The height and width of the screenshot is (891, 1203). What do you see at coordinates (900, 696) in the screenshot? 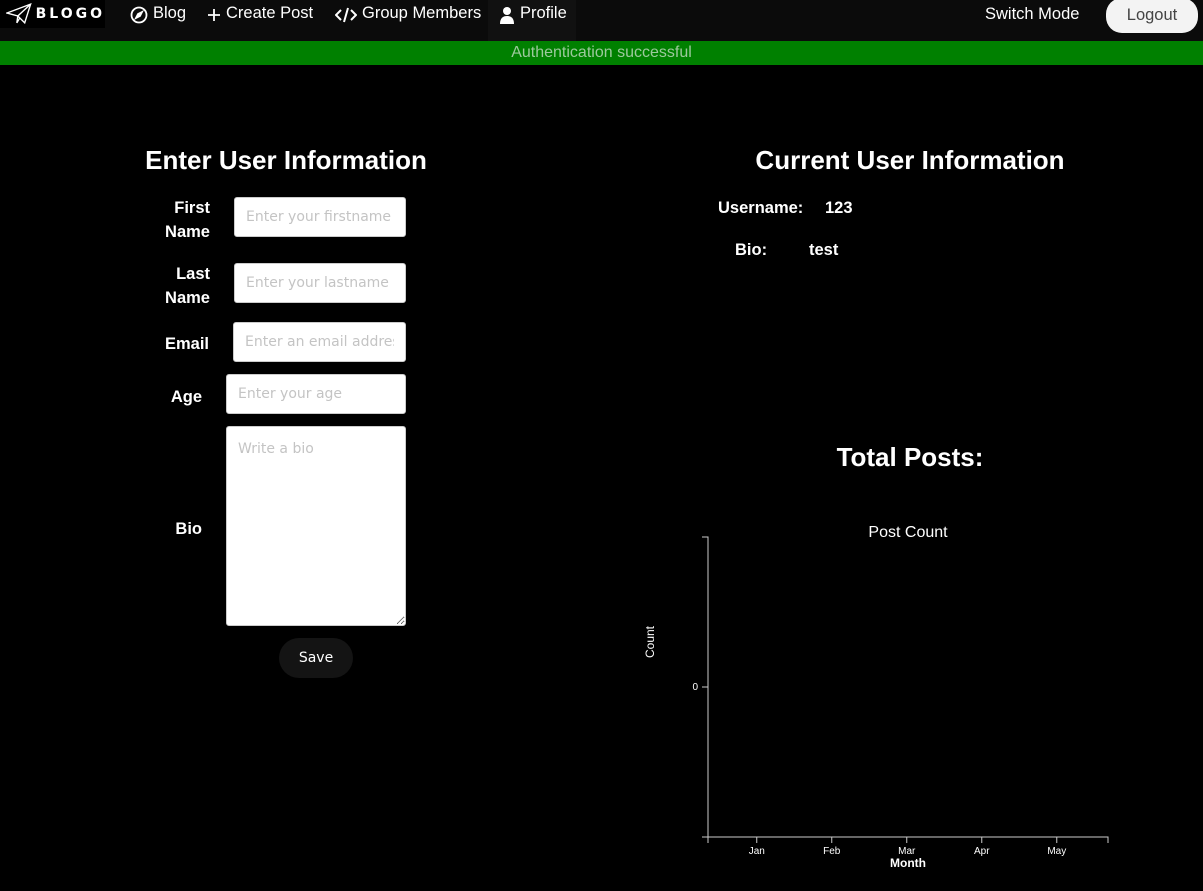
I see `chart-axes: 0 Jan Feb Mar Apr May` at bounding box center [900, 696].